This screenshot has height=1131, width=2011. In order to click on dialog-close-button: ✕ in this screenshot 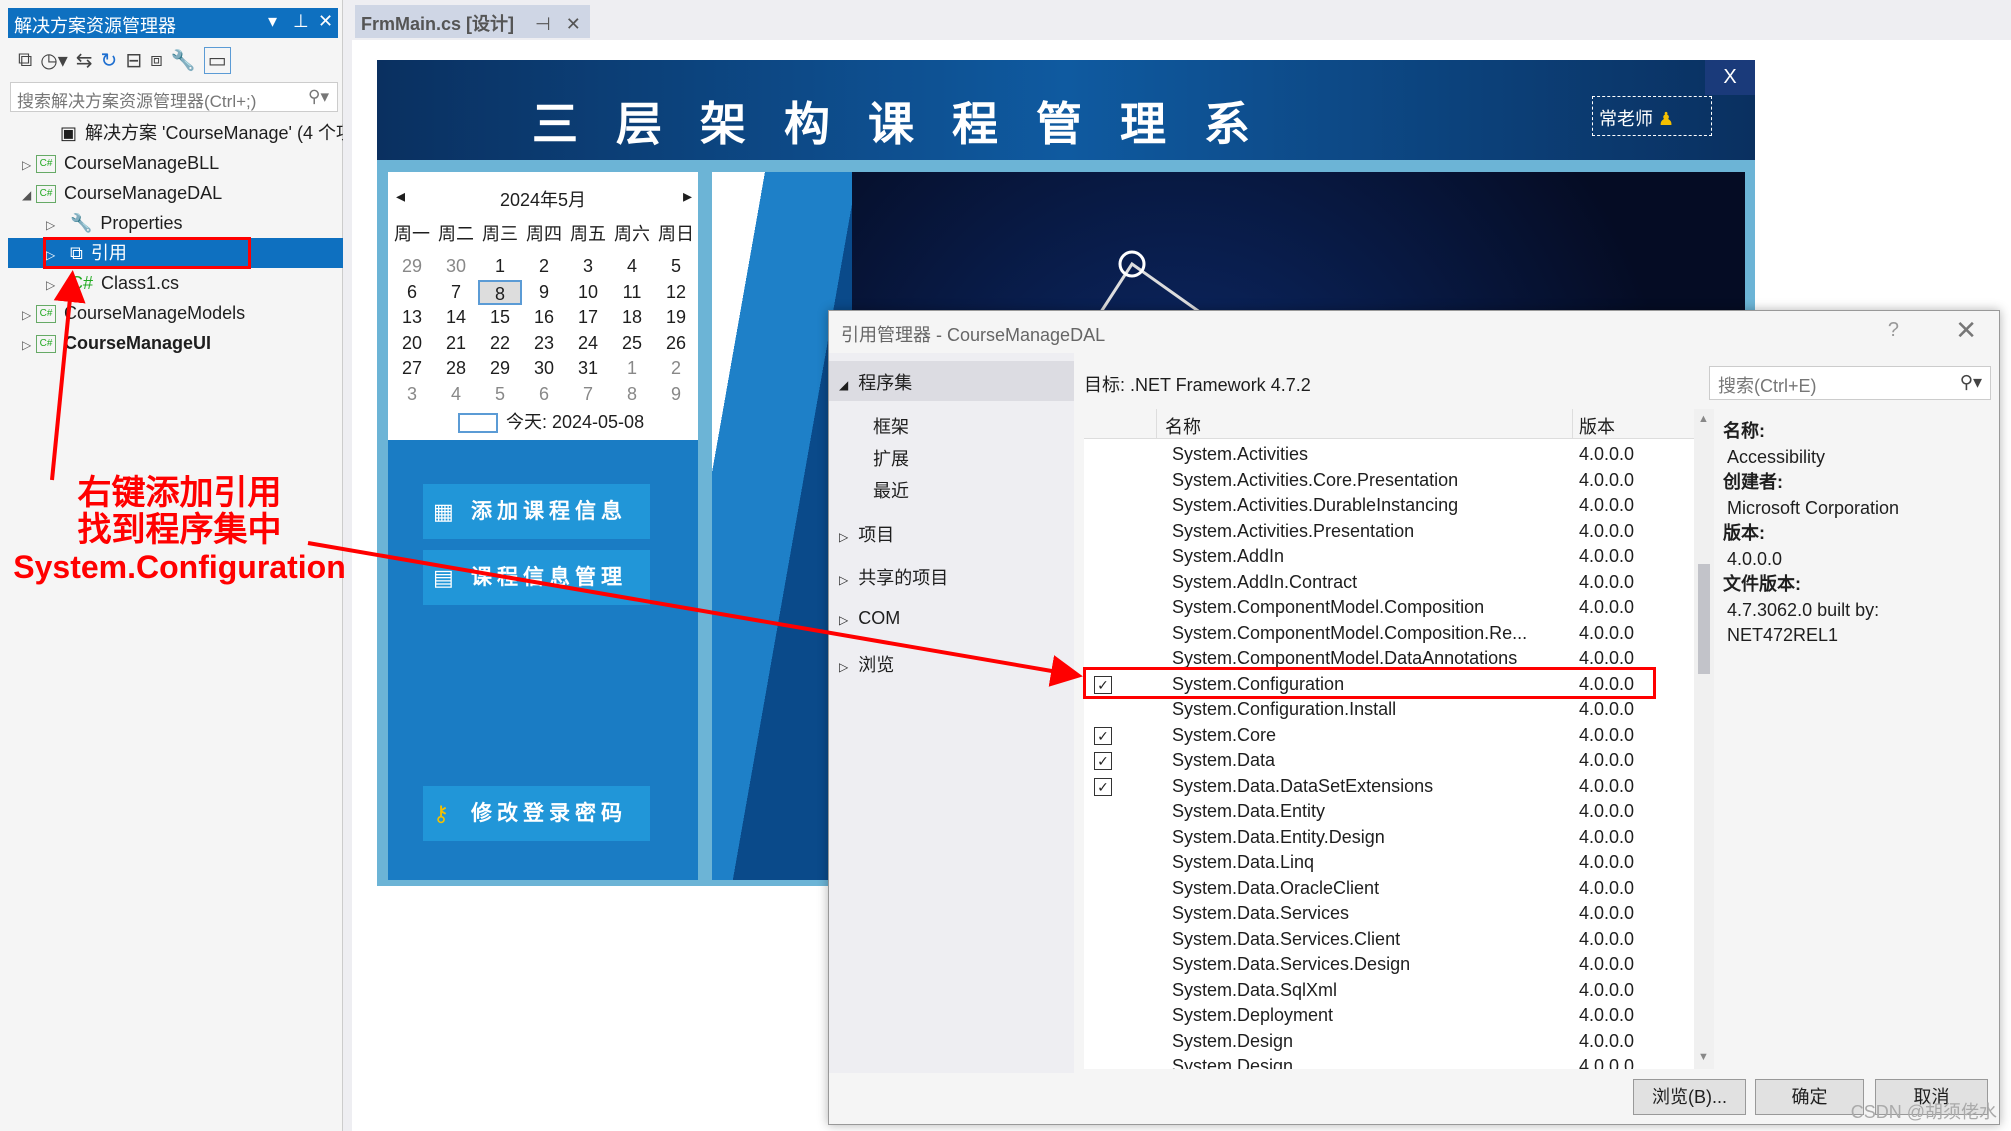, I will do `click(1966, 330)`.